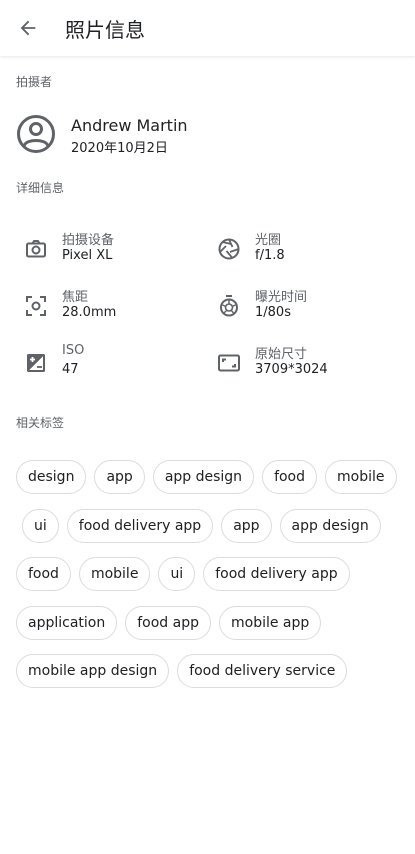  I want to click on info-value: 28.0mm, so click(89, 312).